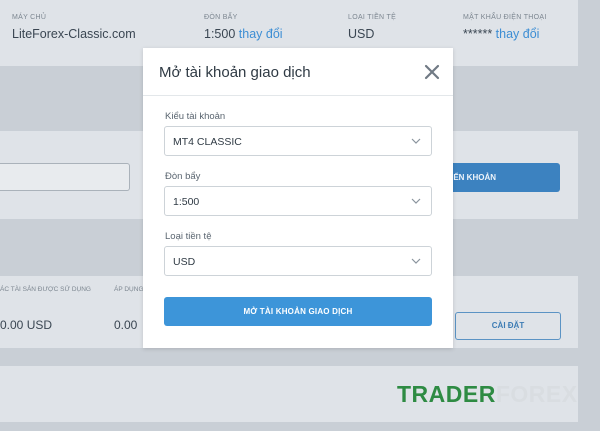 The height and width of the screenshot is (431, 600). What do you see at coordinates (372, 17) in the screenshot?
I see `currency-label: LOẠI TIỀN TỆ` at bounding box center [372, 17].